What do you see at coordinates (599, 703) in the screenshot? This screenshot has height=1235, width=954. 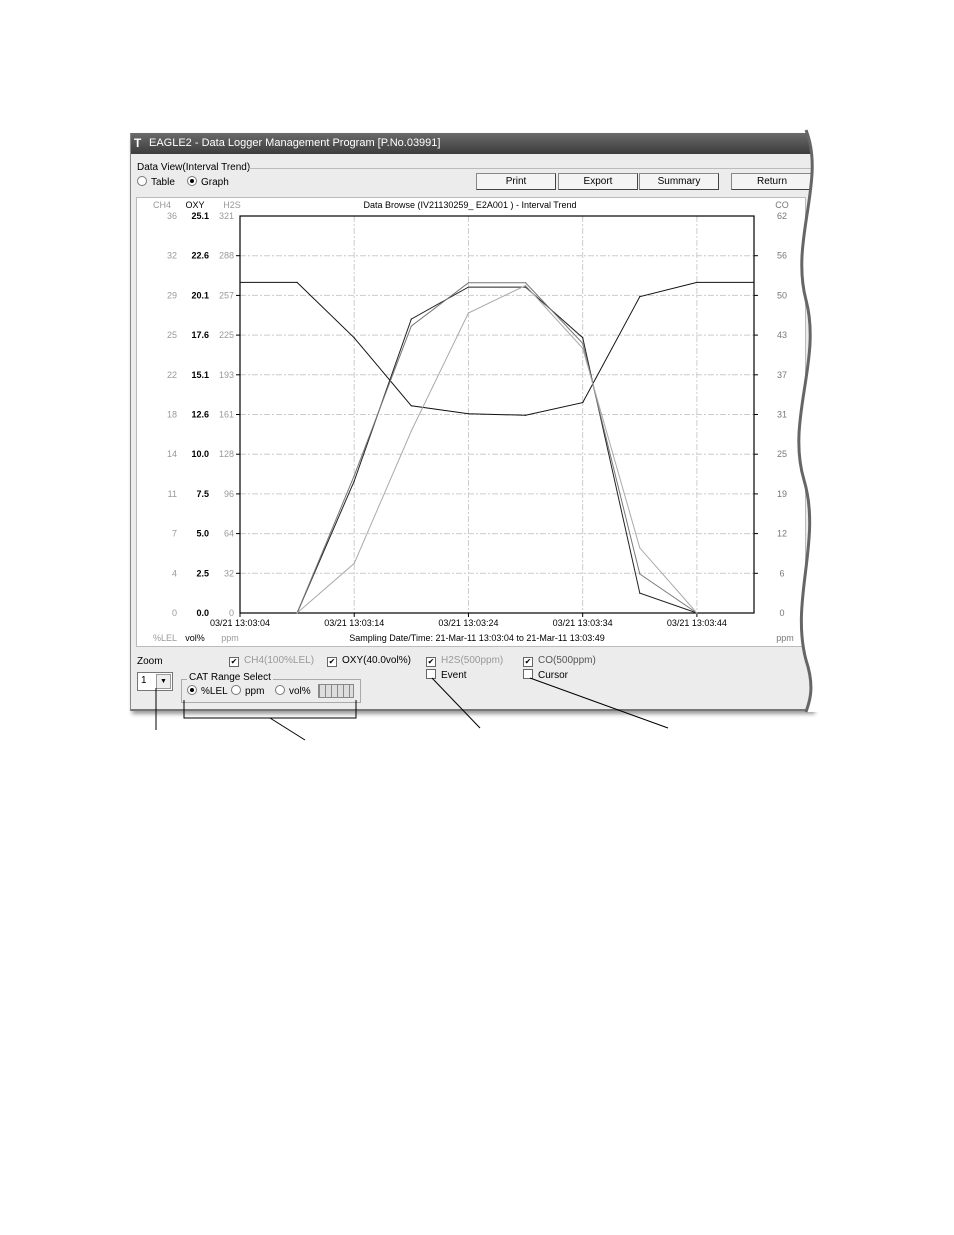 I see `callout-line-cursor` at bounding box center [599, 703].